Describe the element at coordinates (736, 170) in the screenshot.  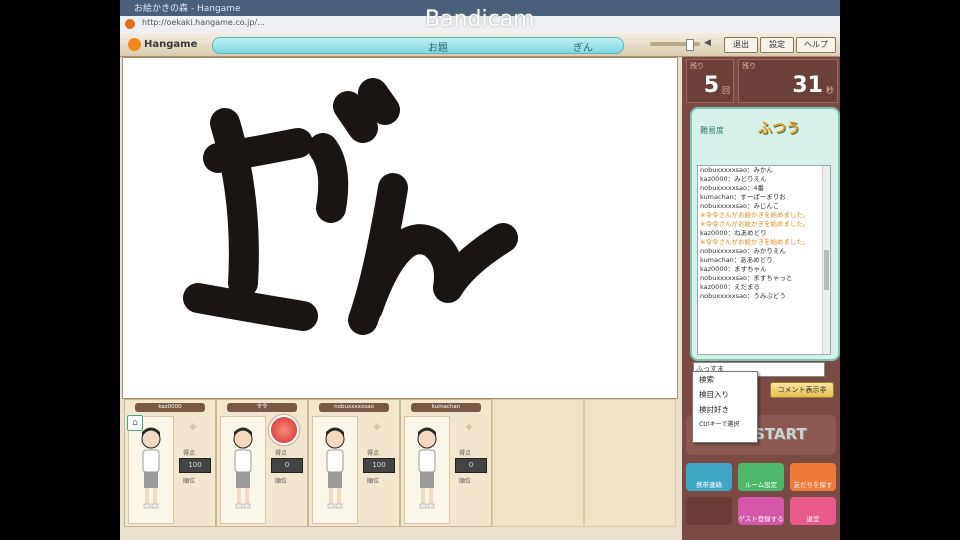
I see `chat-line: nobuxxxxxsao：みかん` at that location.